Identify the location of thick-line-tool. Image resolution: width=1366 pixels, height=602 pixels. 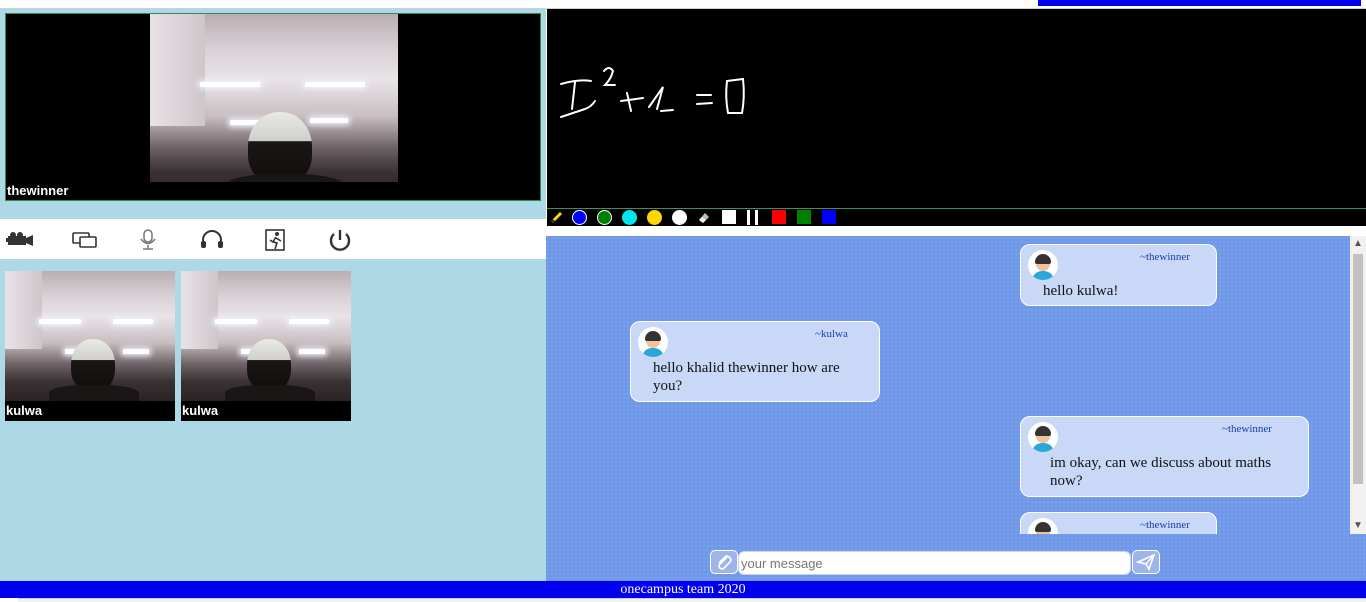
(756, 217).